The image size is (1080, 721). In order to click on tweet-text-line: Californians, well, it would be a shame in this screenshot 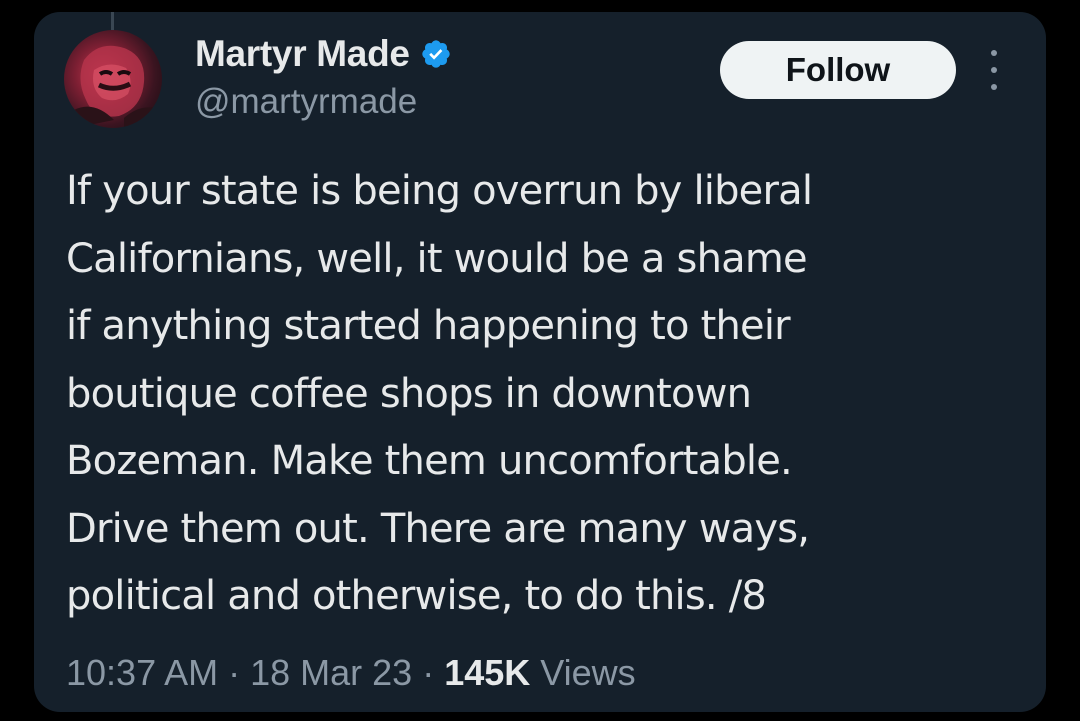, I will do `click(437, 258)`.